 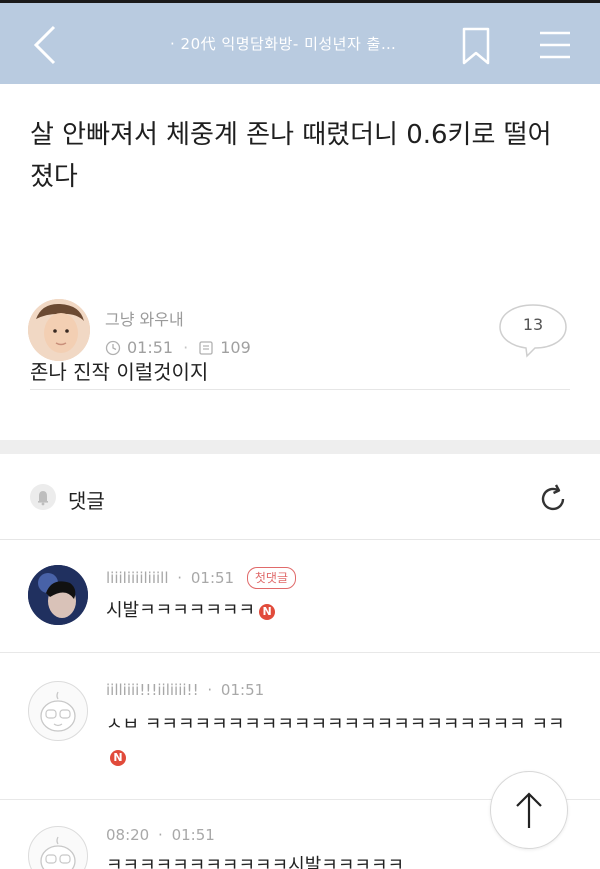 I want to click on commenter-name: liiiliiiiliiill, so click(x=137, y=578).